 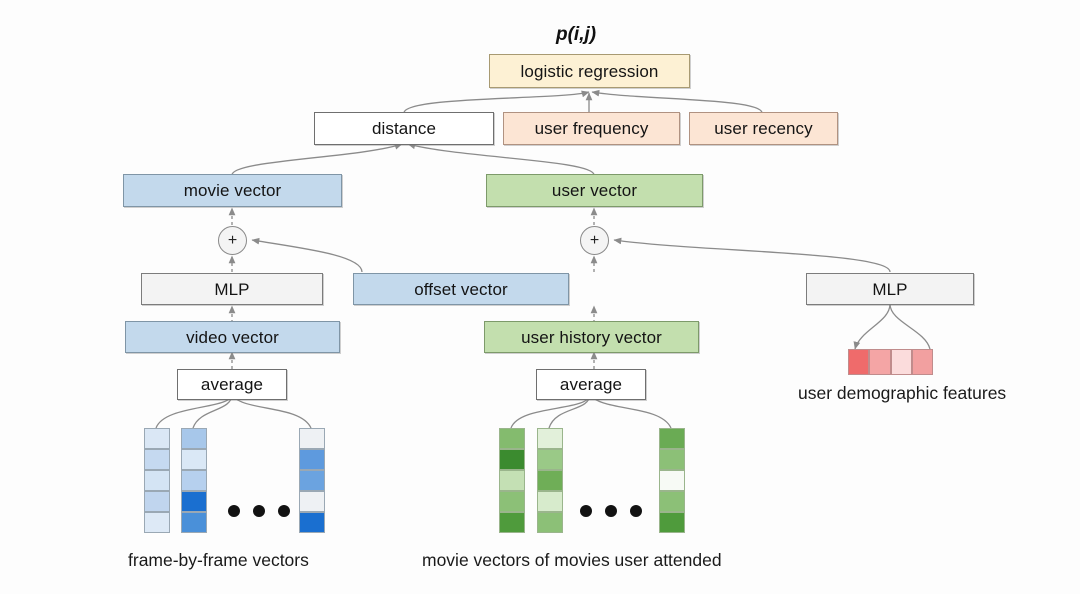 I want to click on caption-user-demographics: user demographic features, so click(x=902, y=393).